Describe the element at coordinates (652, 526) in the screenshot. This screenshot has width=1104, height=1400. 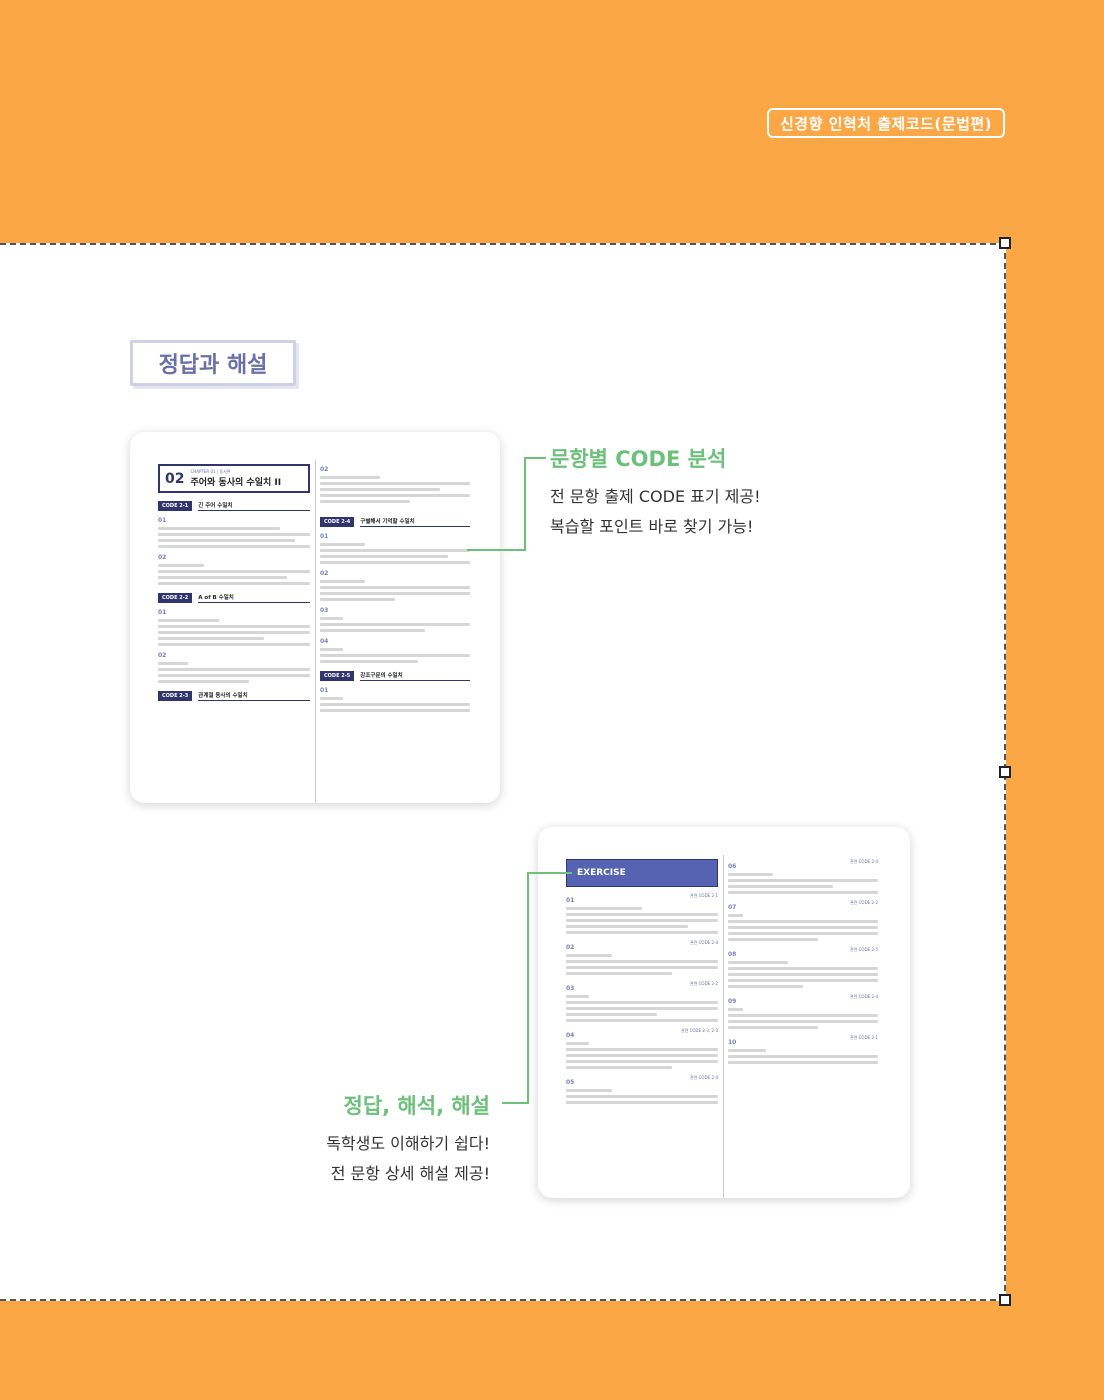
I see `callout1-line2: 복습할 포인트 바로 찾기 가능!` at that location.